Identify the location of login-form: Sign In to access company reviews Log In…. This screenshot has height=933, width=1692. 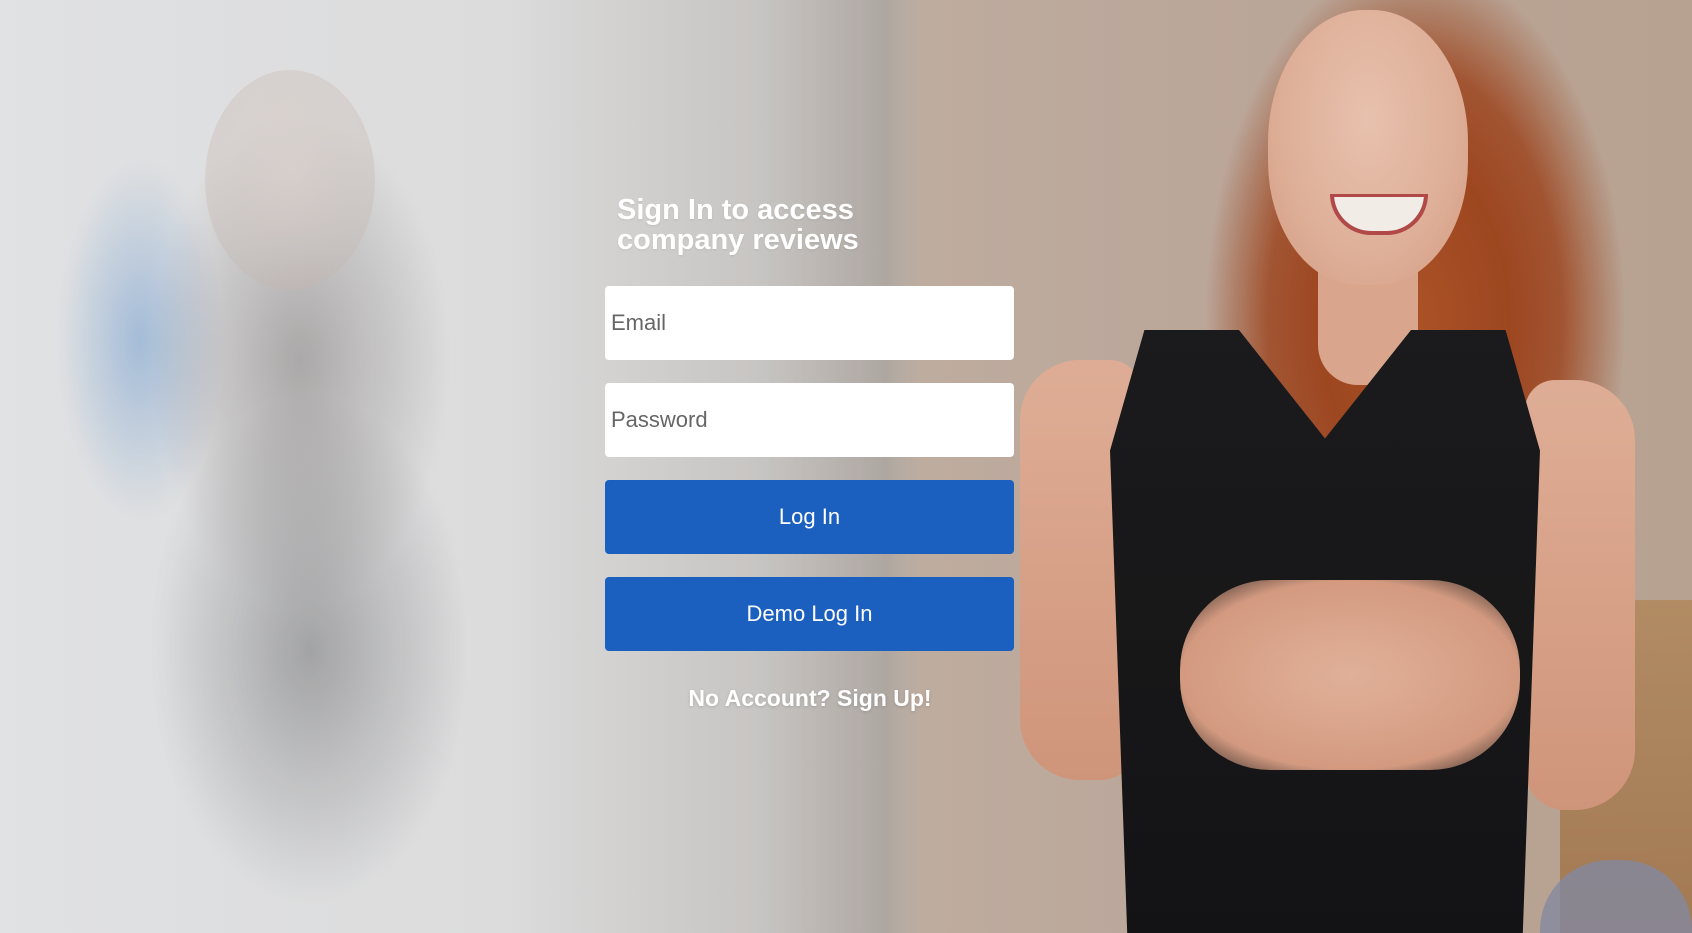
(810, 453).